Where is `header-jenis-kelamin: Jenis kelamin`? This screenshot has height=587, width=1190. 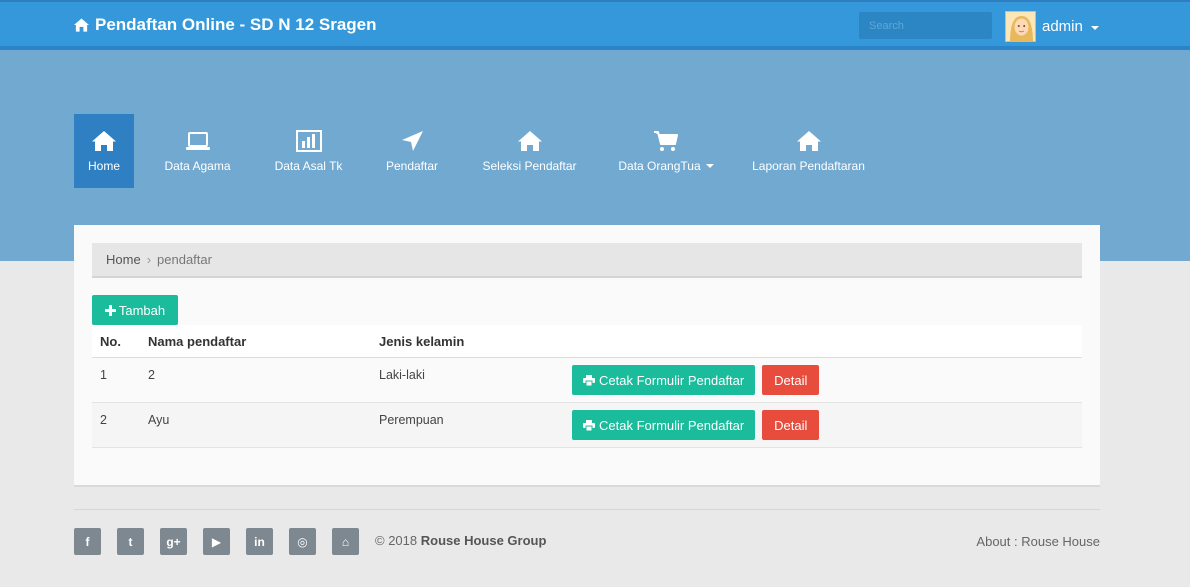
header-jenis-kelamin: Jenis kelamin is located at coordinates (422, 341).